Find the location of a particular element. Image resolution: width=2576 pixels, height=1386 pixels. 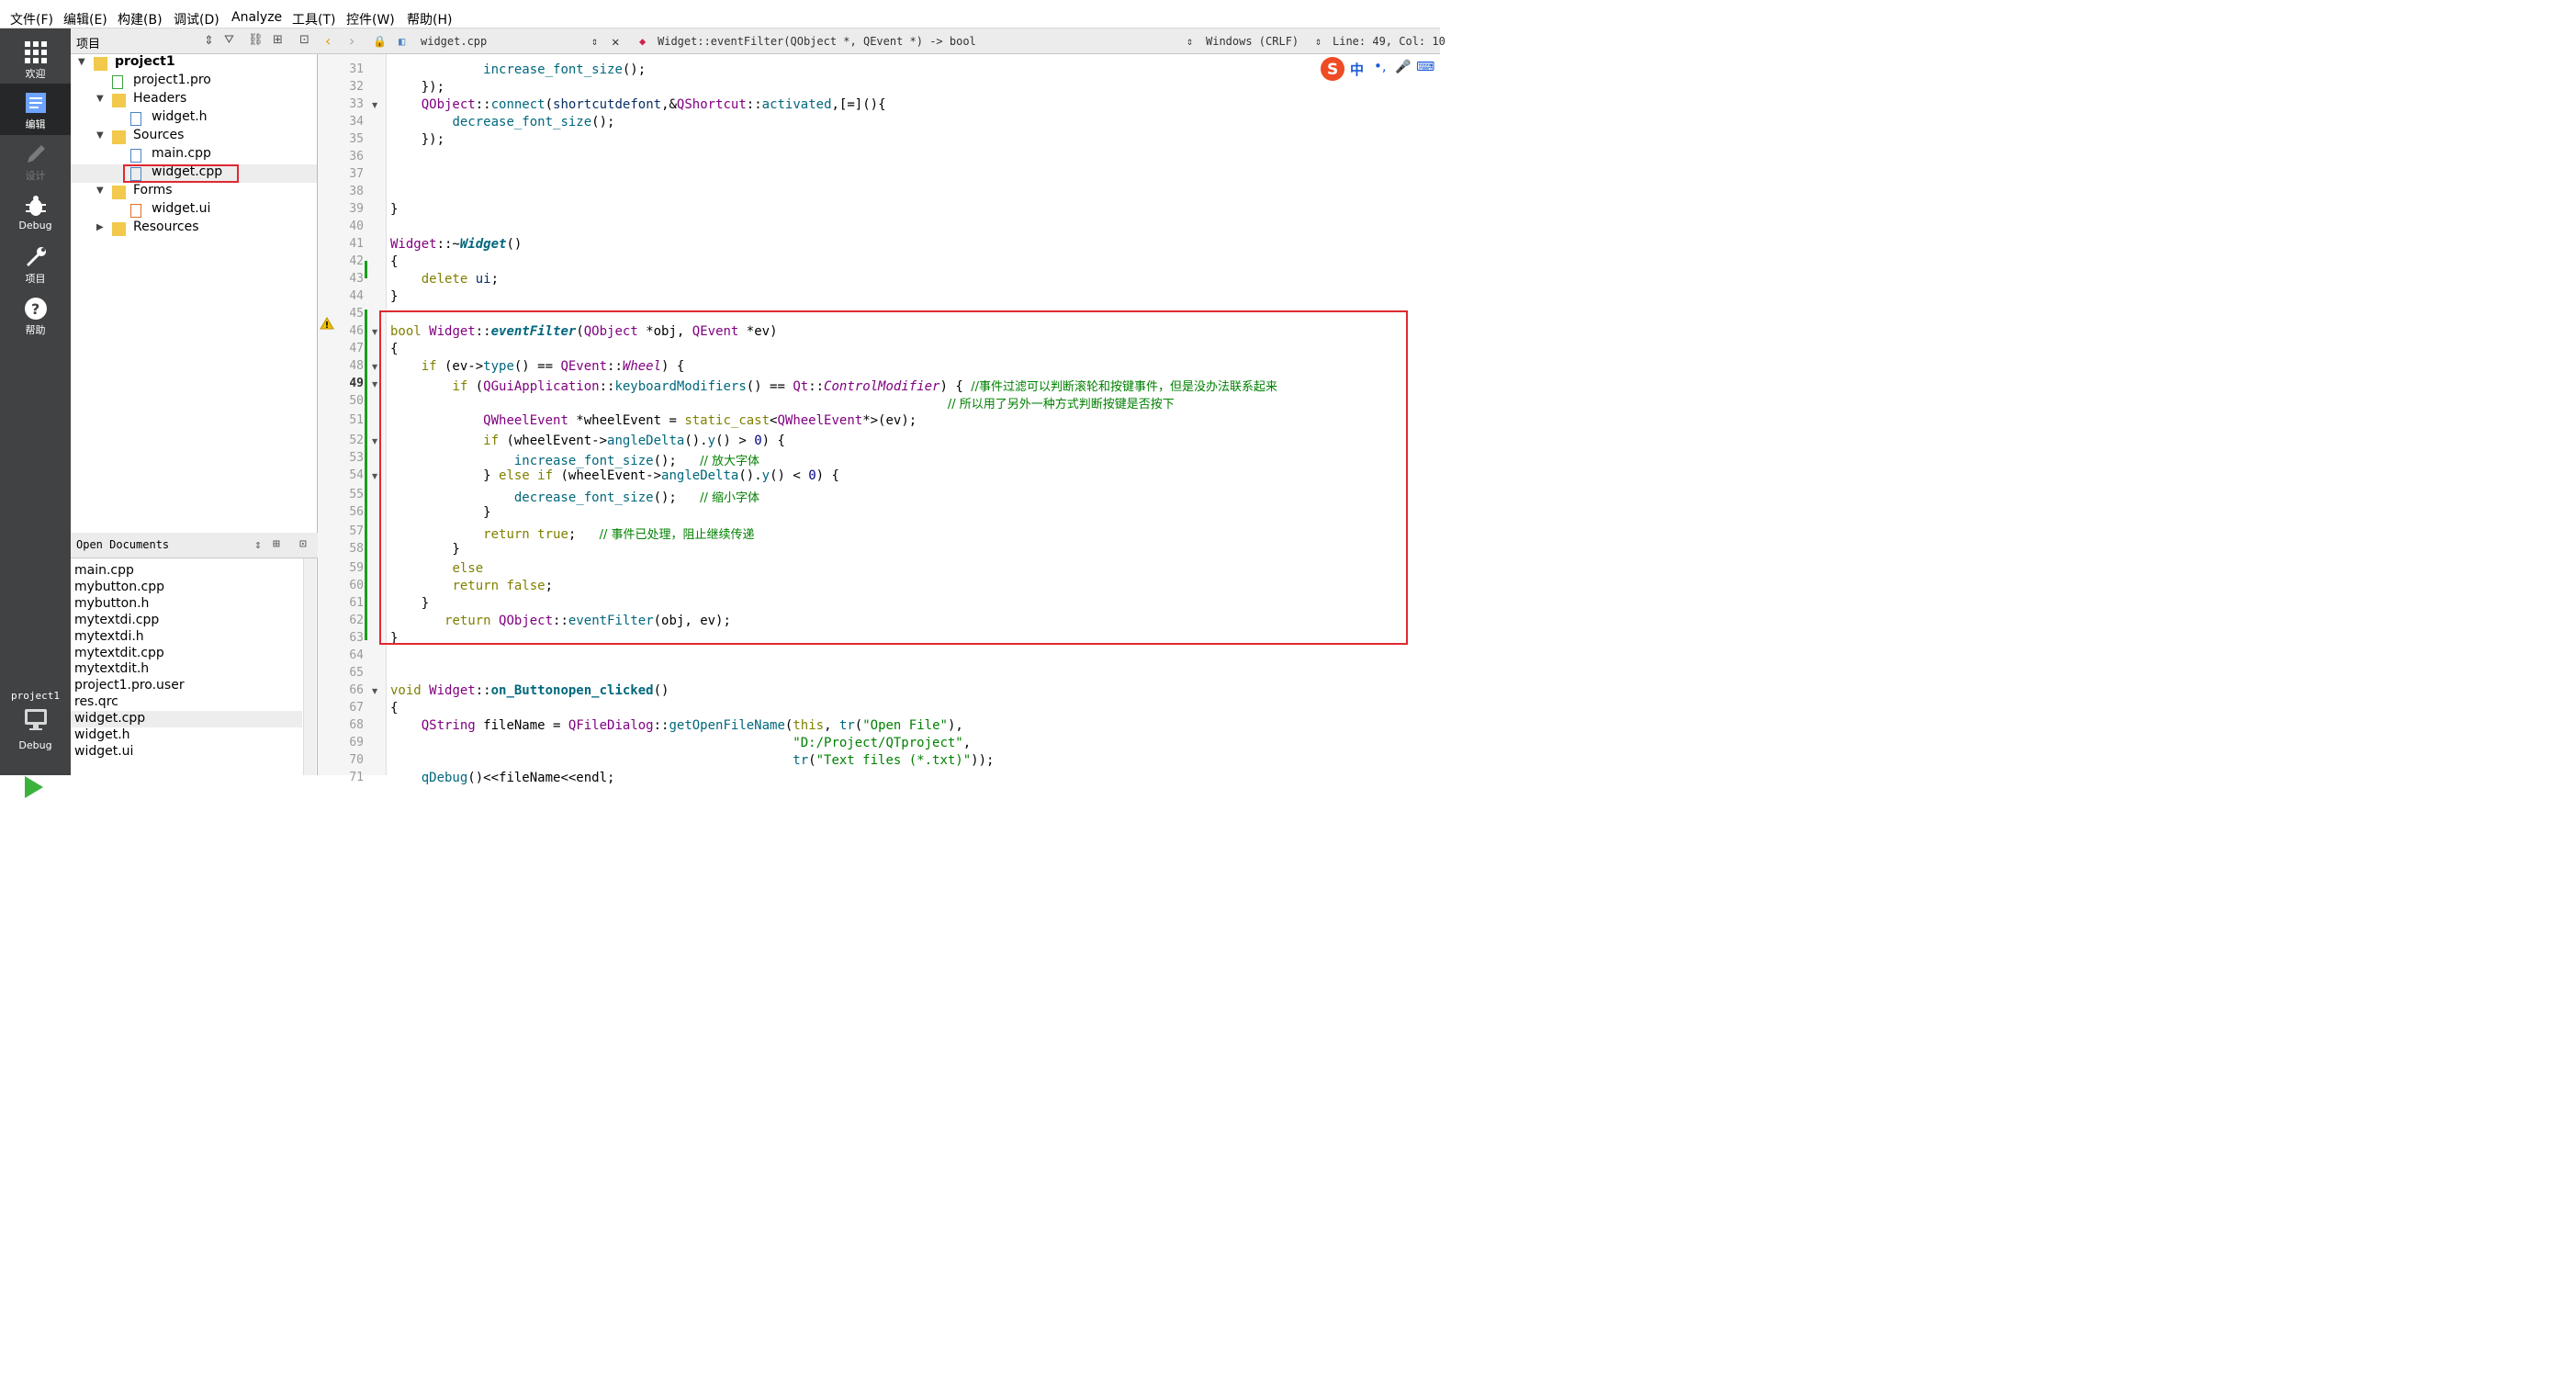

menu-item: 控件(W) is located at coordinates (370, 19).